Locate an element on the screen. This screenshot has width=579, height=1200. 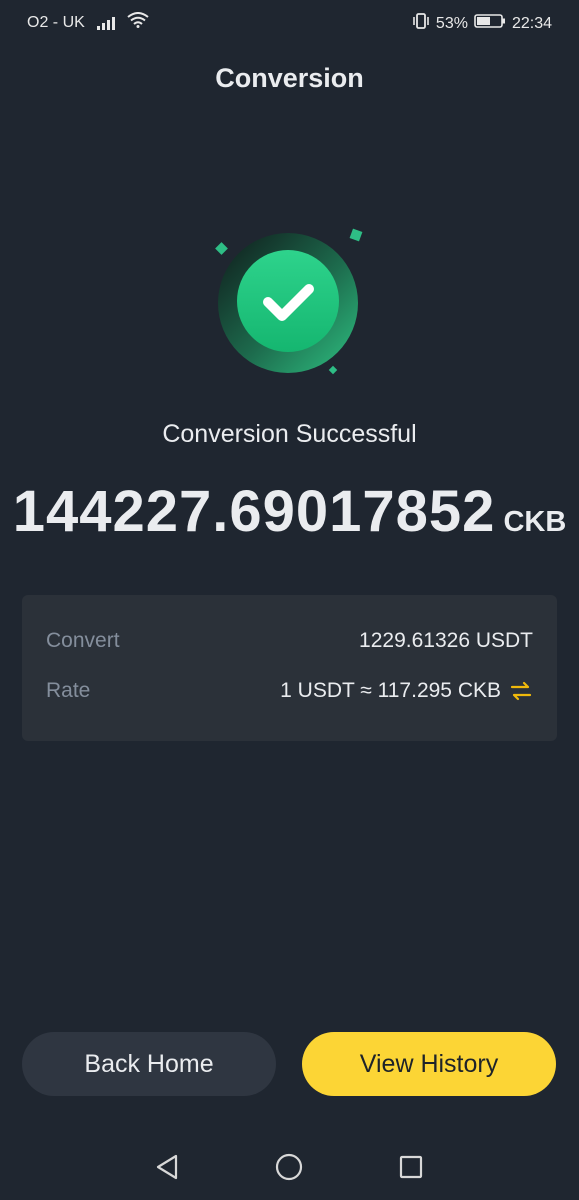
page-title: Conversion is located at coordinates (289, 78).